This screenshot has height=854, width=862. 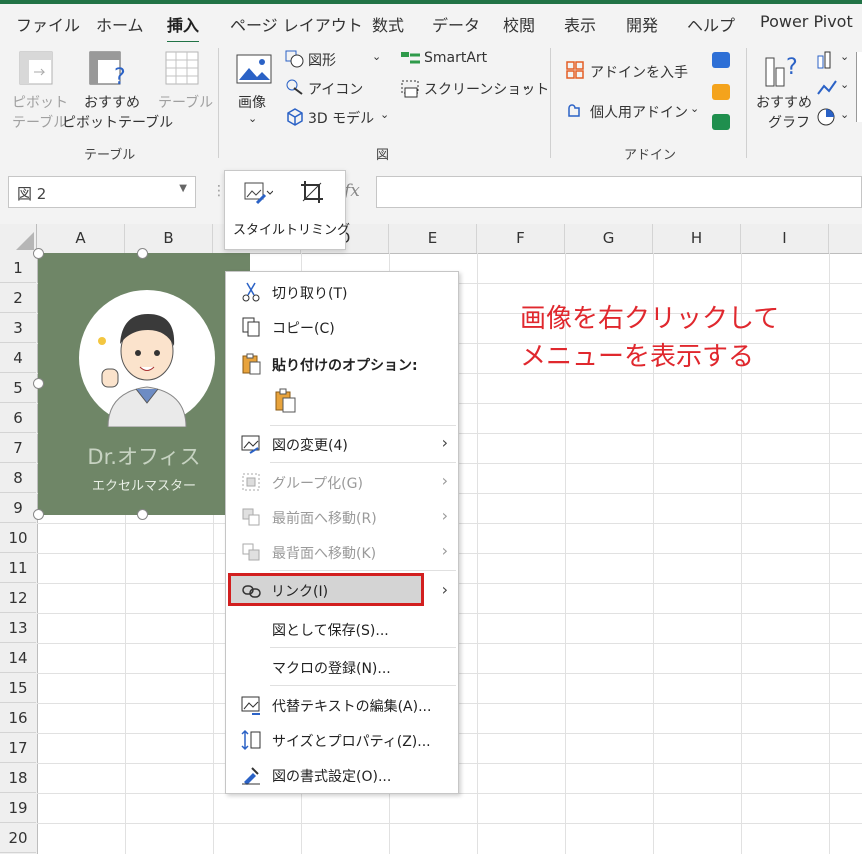 I want to click on tab-page-layout: ページ レイアウト, so click(x=296, y=24).